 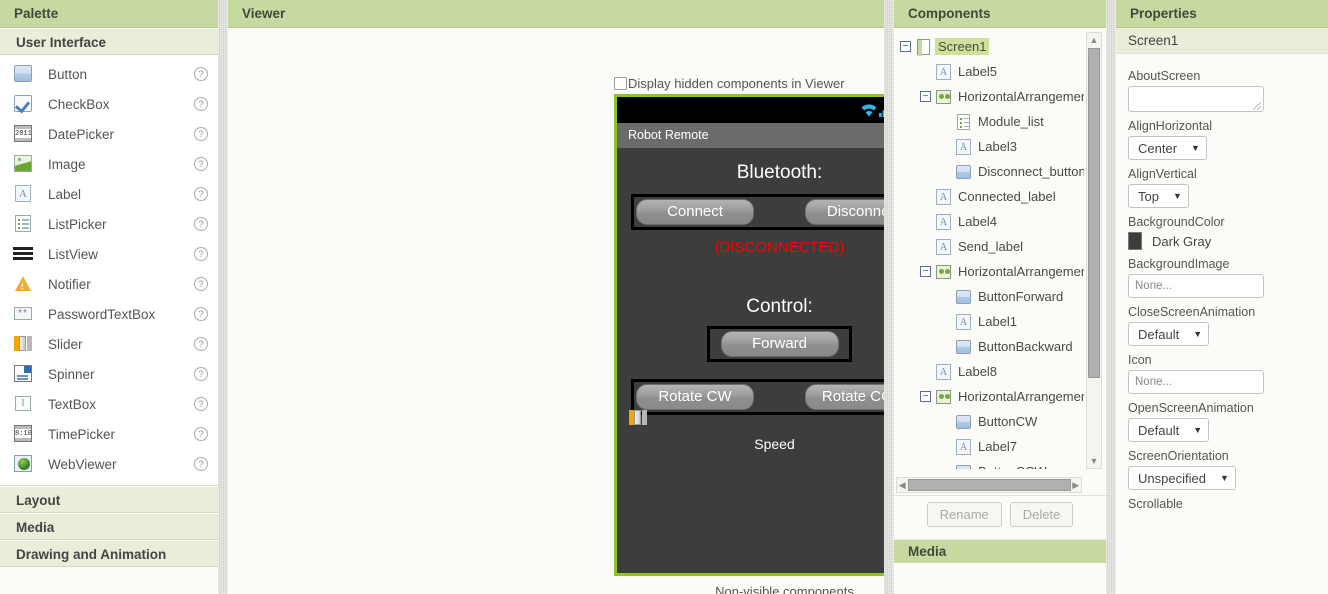 I want to click on forward-button: Forward, so click(x=779, y=344).